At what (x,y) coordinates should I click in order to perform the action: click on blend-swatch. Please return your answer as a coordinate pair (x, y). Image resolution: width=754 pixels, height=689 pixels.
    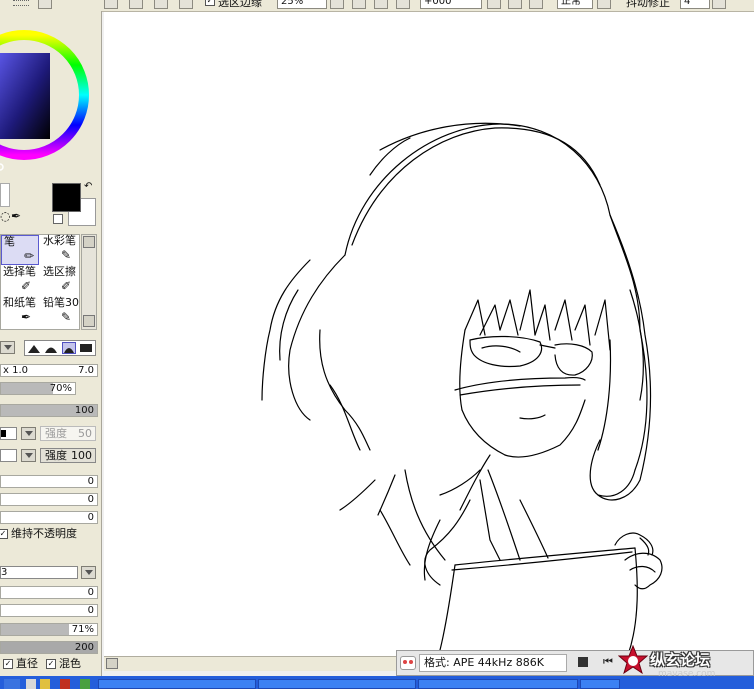
    Looking at the image, I should click on (3, 433).